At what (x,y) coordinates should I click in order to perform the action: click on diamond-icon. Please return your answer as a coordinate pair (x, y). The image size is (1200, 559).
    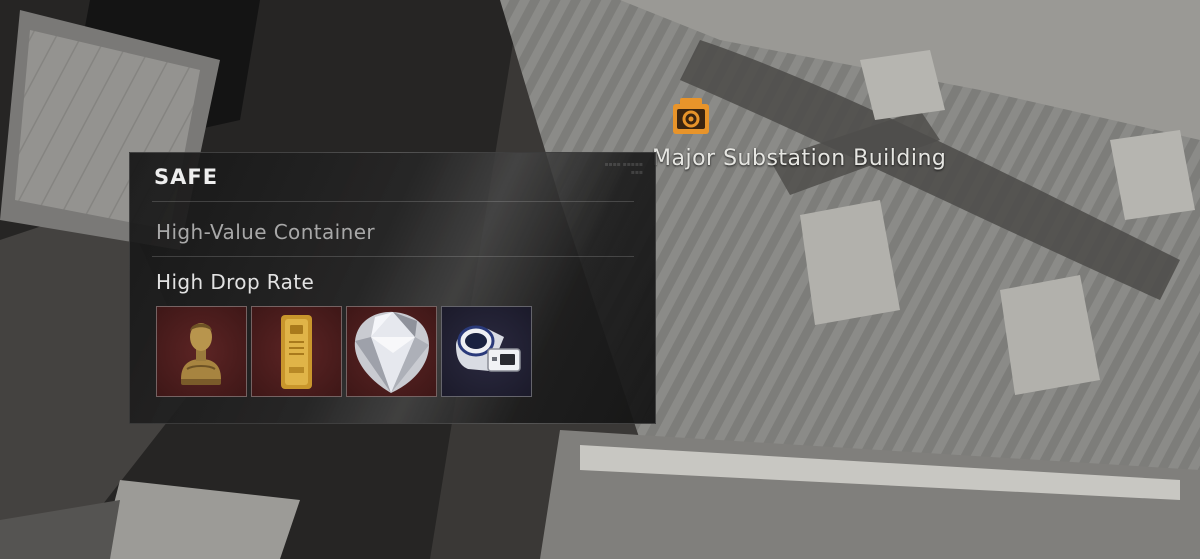
    Looking at the image, I should click on (391, 352).